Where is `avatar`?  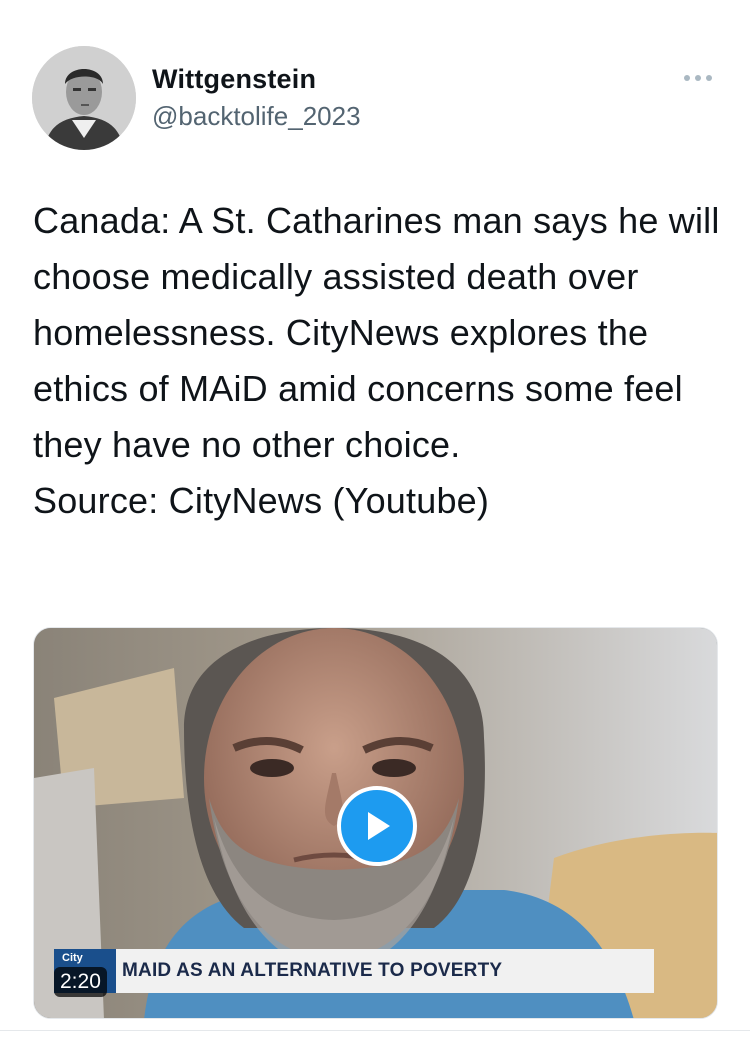 avatar is located at coordinates (84, 98).